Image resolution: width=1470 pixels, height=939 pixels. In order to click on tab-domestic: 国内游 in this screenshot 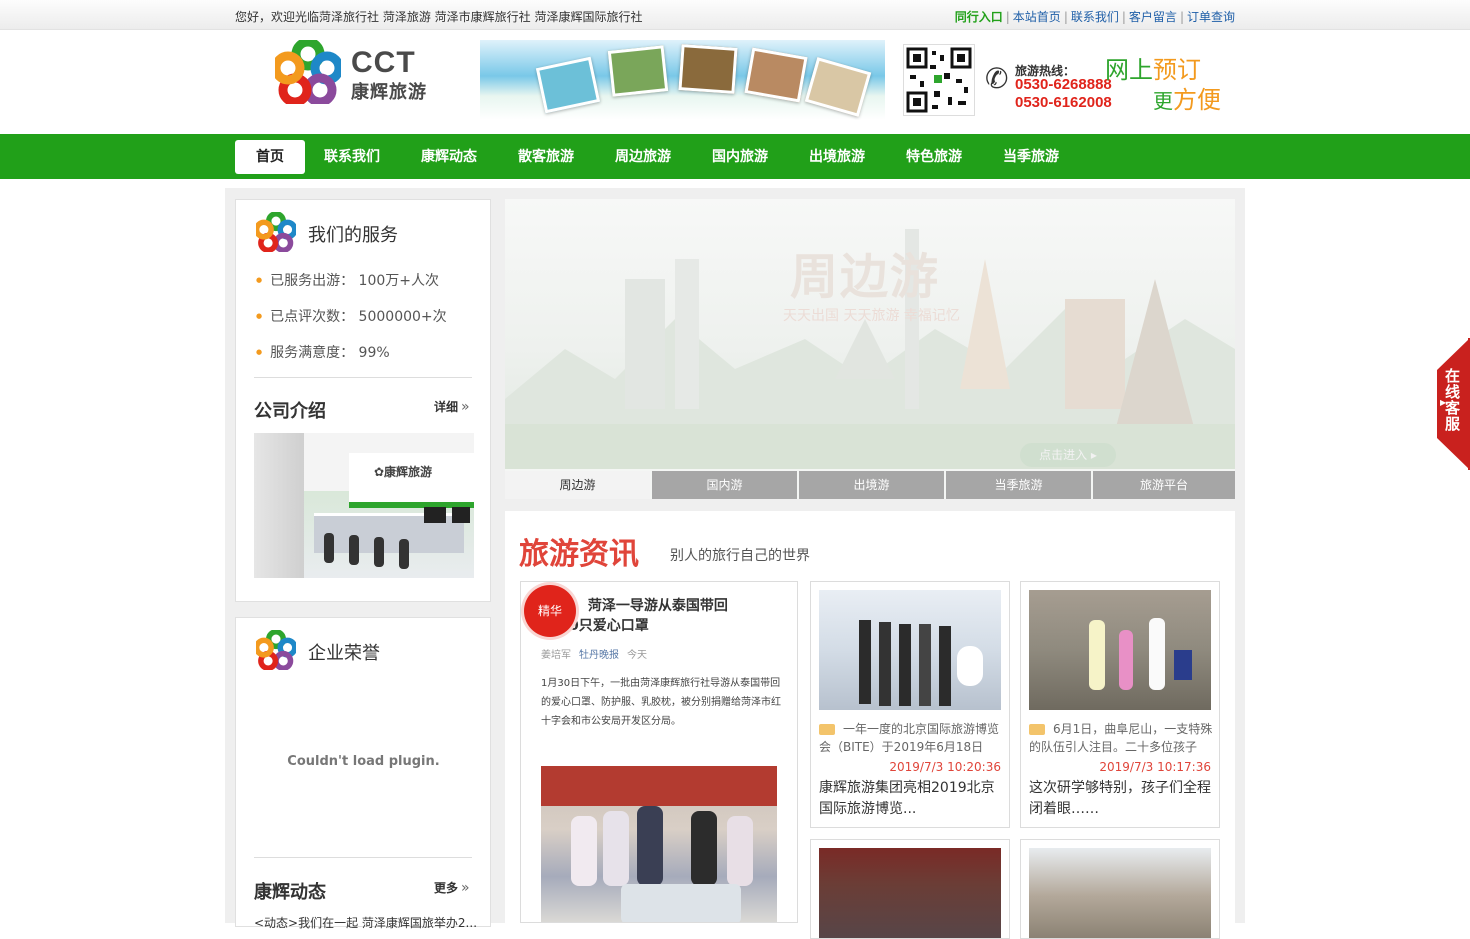, I will do `click(724, 485)`.